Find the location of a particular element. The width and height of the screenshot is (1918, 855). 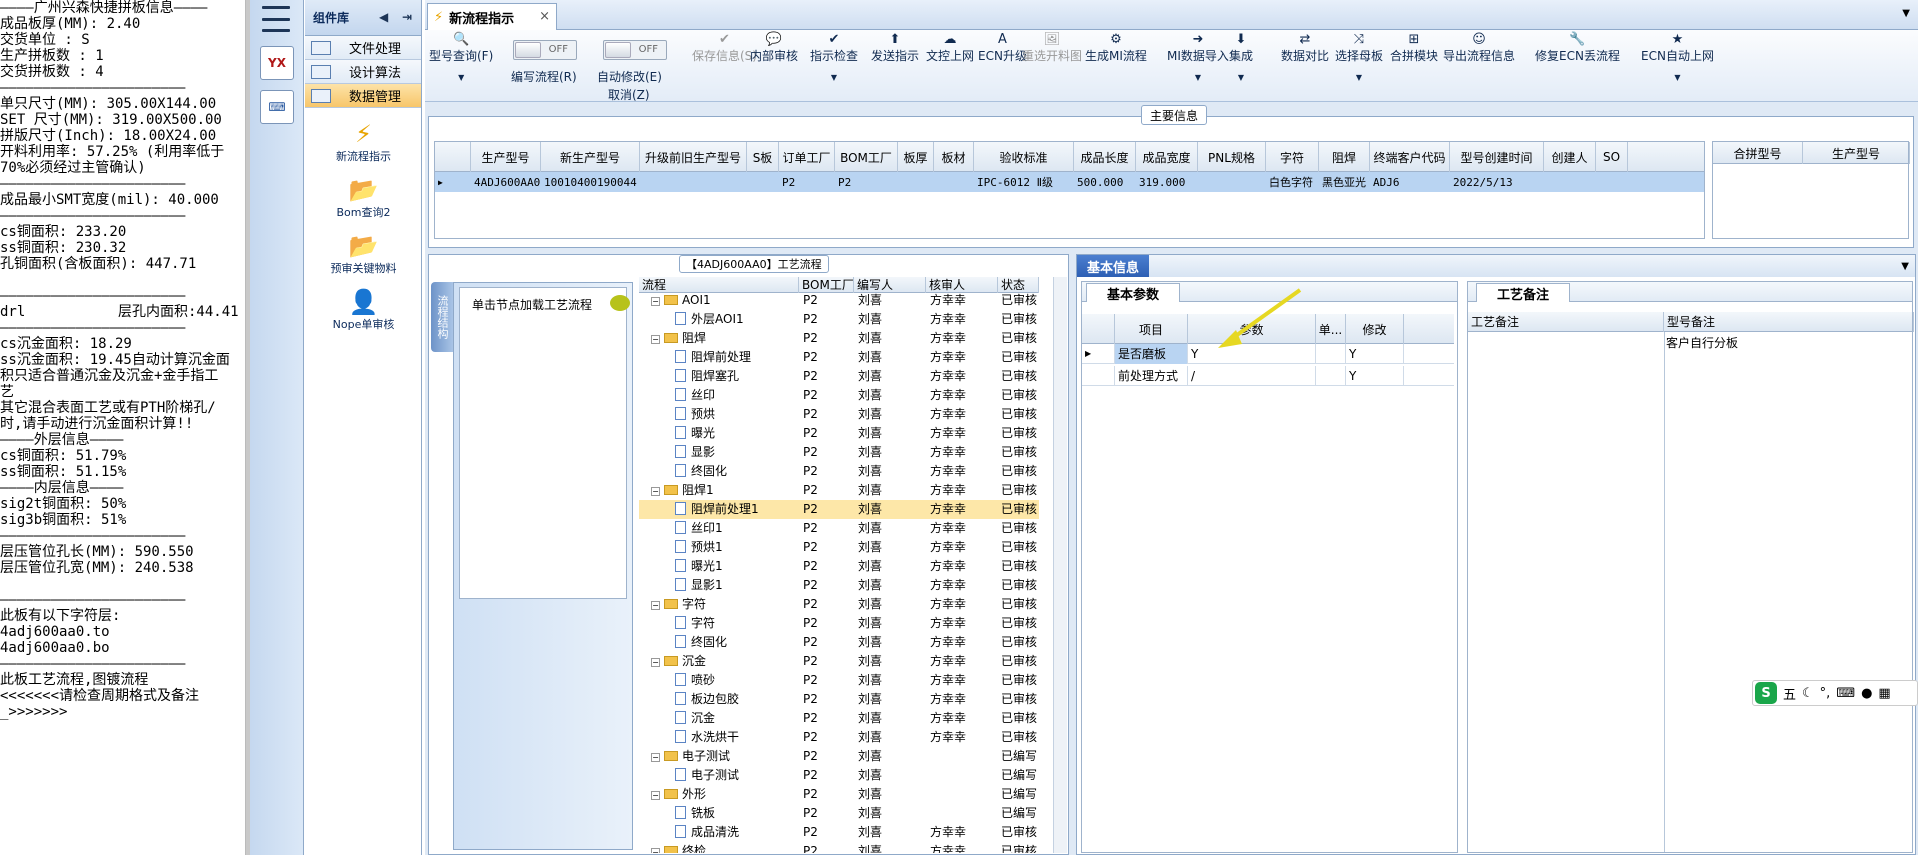

table-cell: 319.000 is located at coordinates (1167, 182).